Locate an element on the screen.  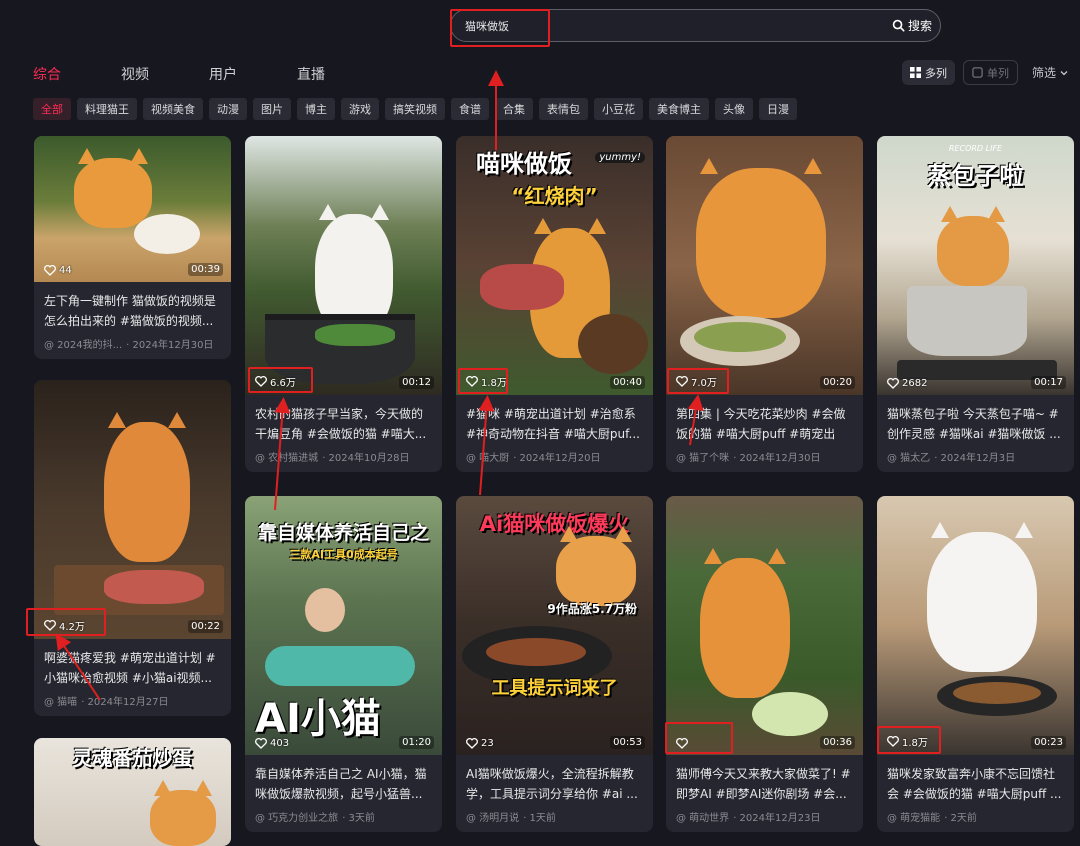
arrow-to-likes-col2 is located at coordinates (282, 454).